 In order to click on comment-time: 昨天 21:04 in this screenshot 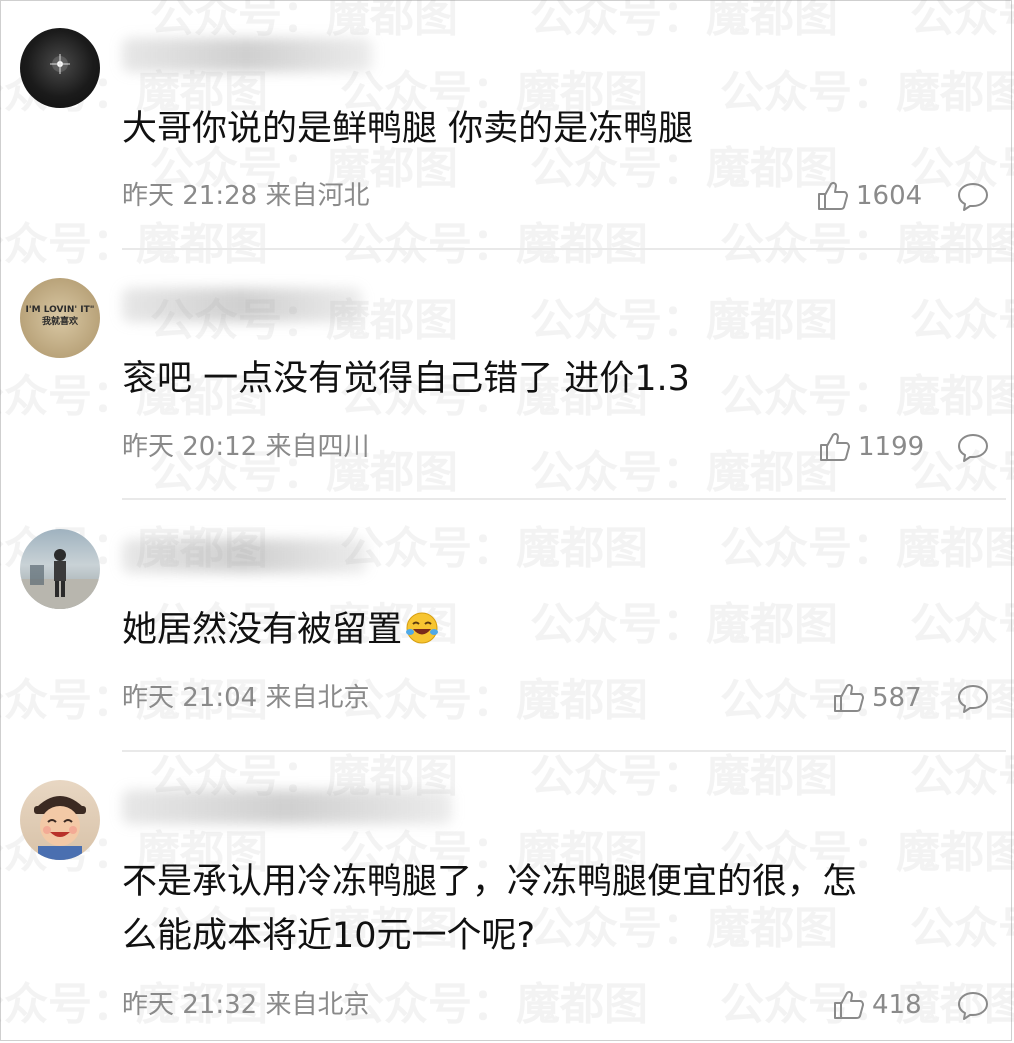, I will do `click(190, 698)`.